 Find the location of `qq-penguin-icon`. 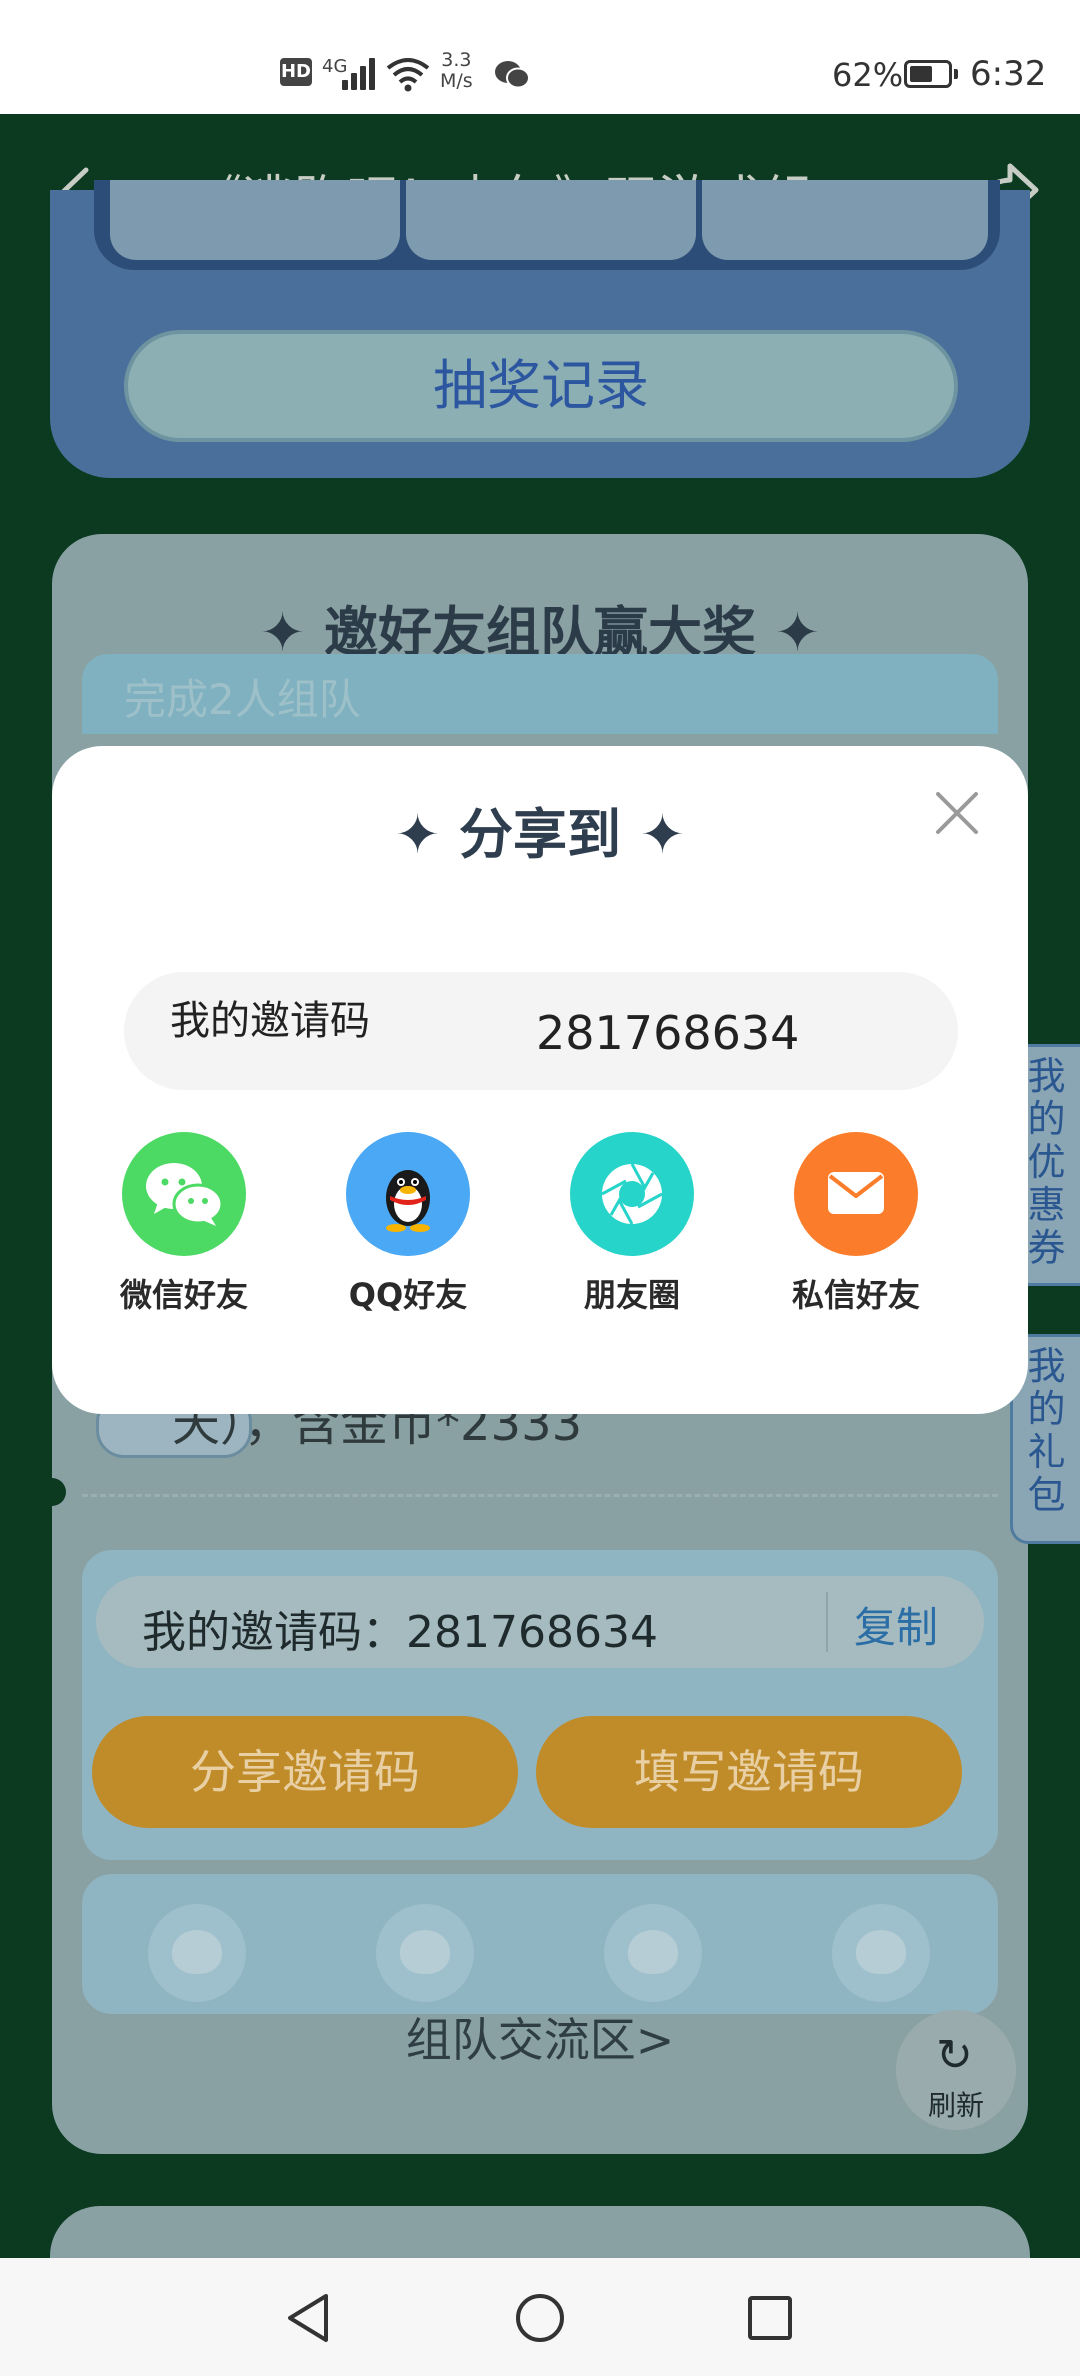

qq-penguin-icon is located at coordinates (408, 1194).